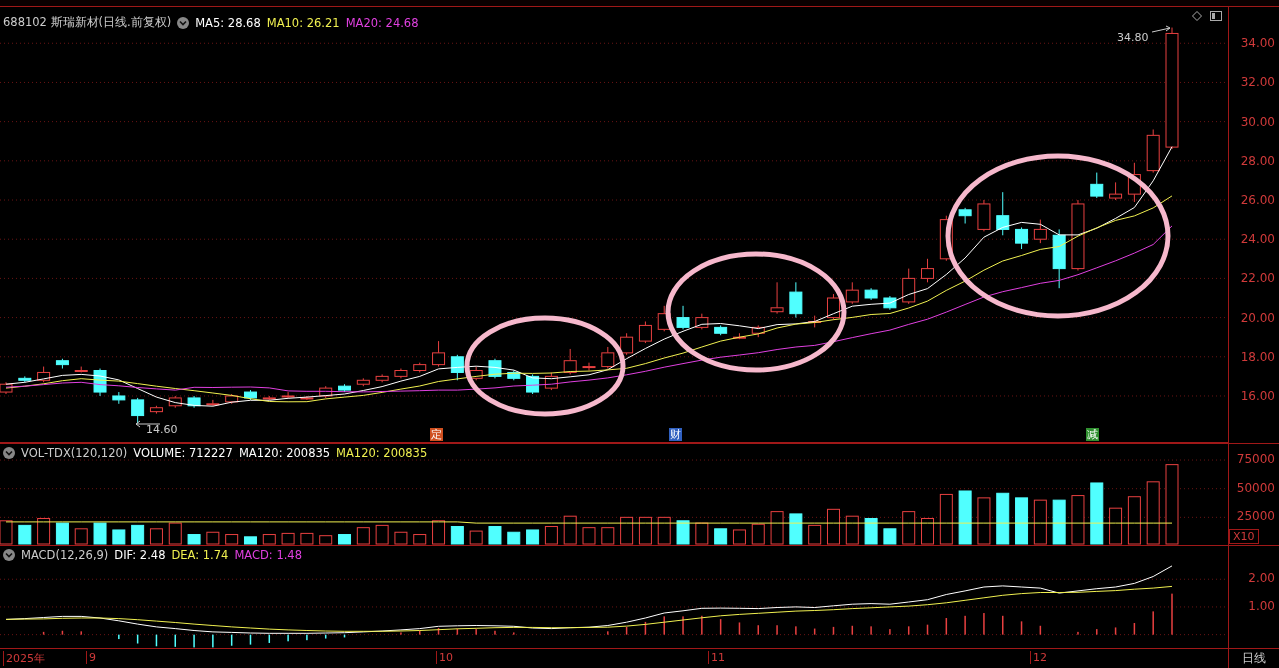 The width and height of the screenshot is (1279, 668). Describe the element at coordinates (1254, 658) in the screenshot. I see `period-label: 日线` at that location.